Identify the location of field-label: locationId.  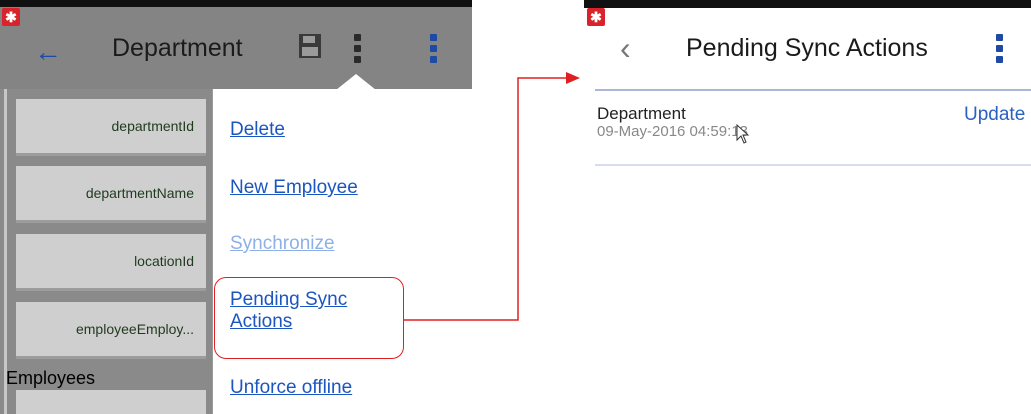
(164, 261).